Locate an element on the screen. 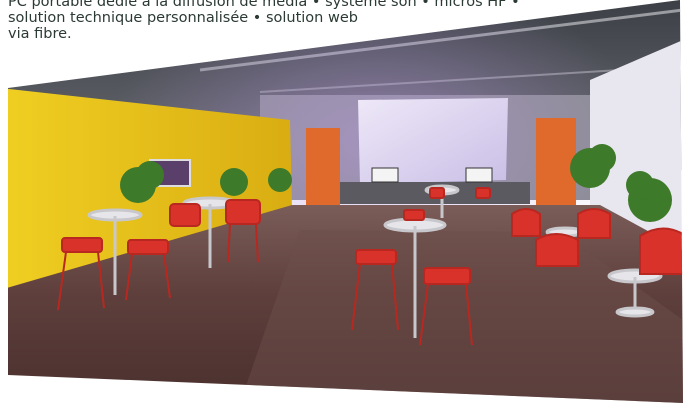 This screenshot has width=683, height=403. orange-banner-left is located at coordinates (323, 168).